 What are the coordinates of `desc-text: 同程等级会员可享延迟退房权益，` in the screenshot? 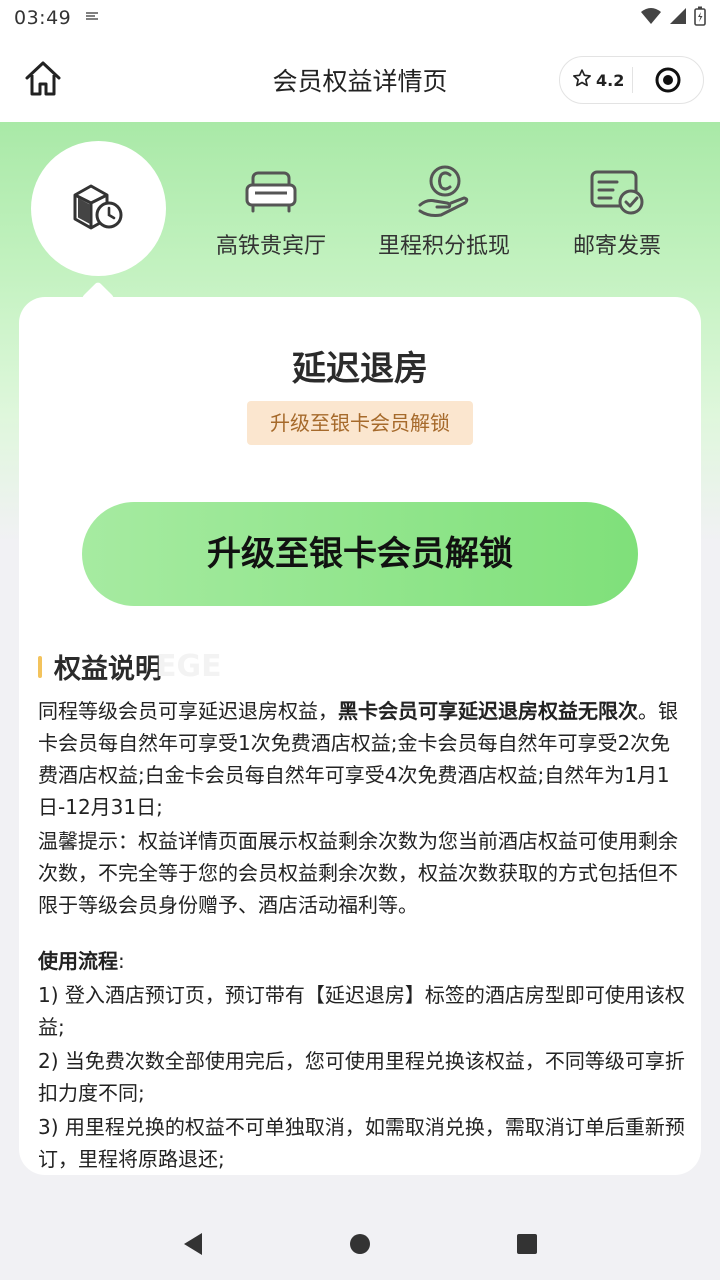 It's located at (188, 711).